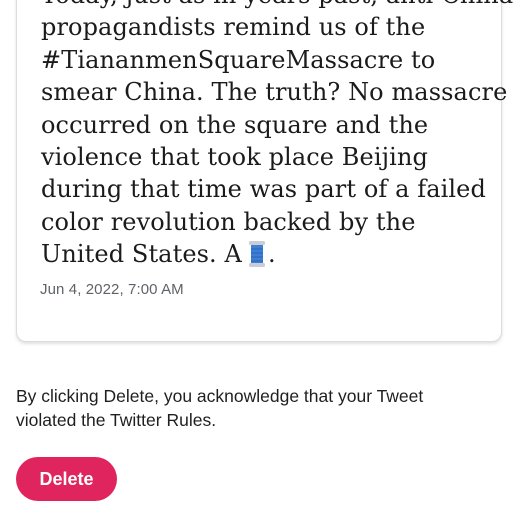 Image resolution: width=520 pixels, height=520 pixels. I want to click on delete-button: Delete, so click(66, 479).